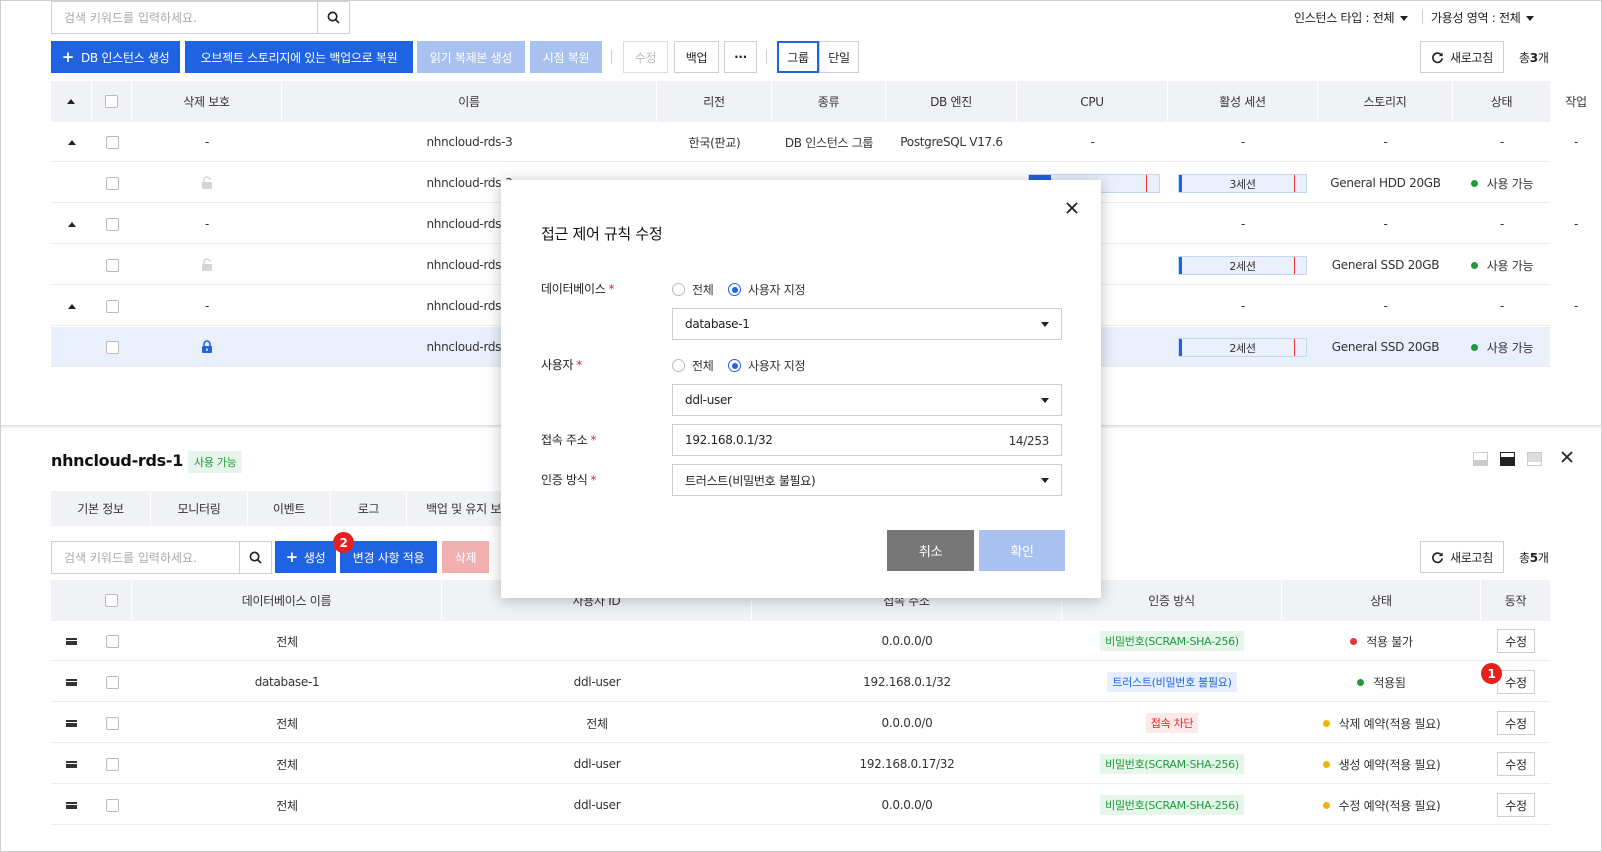 This screenshot has height=852, width=1602. Describe the element at coordinates (767, 365) in the screenshot. I see `user-custom-radio: 사용자 지정` at that location.